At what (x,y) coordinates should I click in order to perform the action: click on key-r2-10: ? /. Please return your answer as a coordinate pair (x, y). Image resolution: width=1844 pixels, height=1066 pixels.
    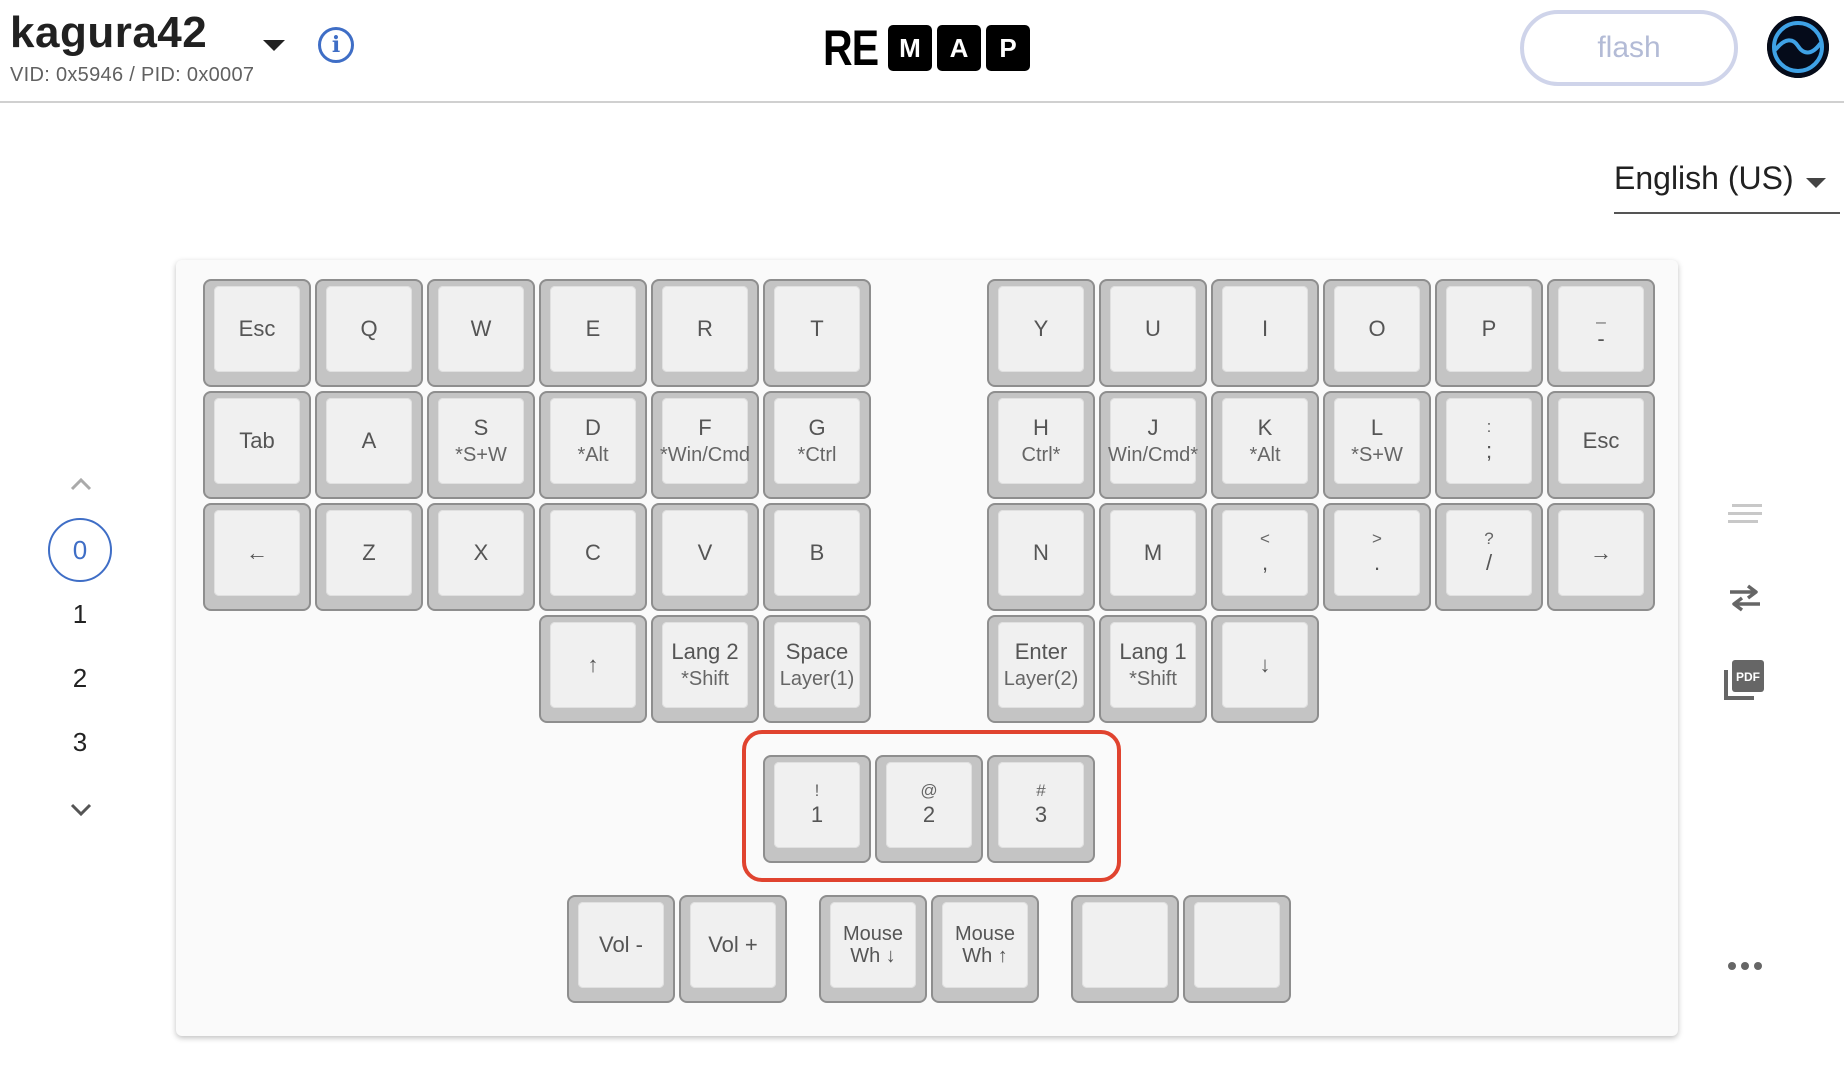
    Looking at the image, I should click on (1489, 557).